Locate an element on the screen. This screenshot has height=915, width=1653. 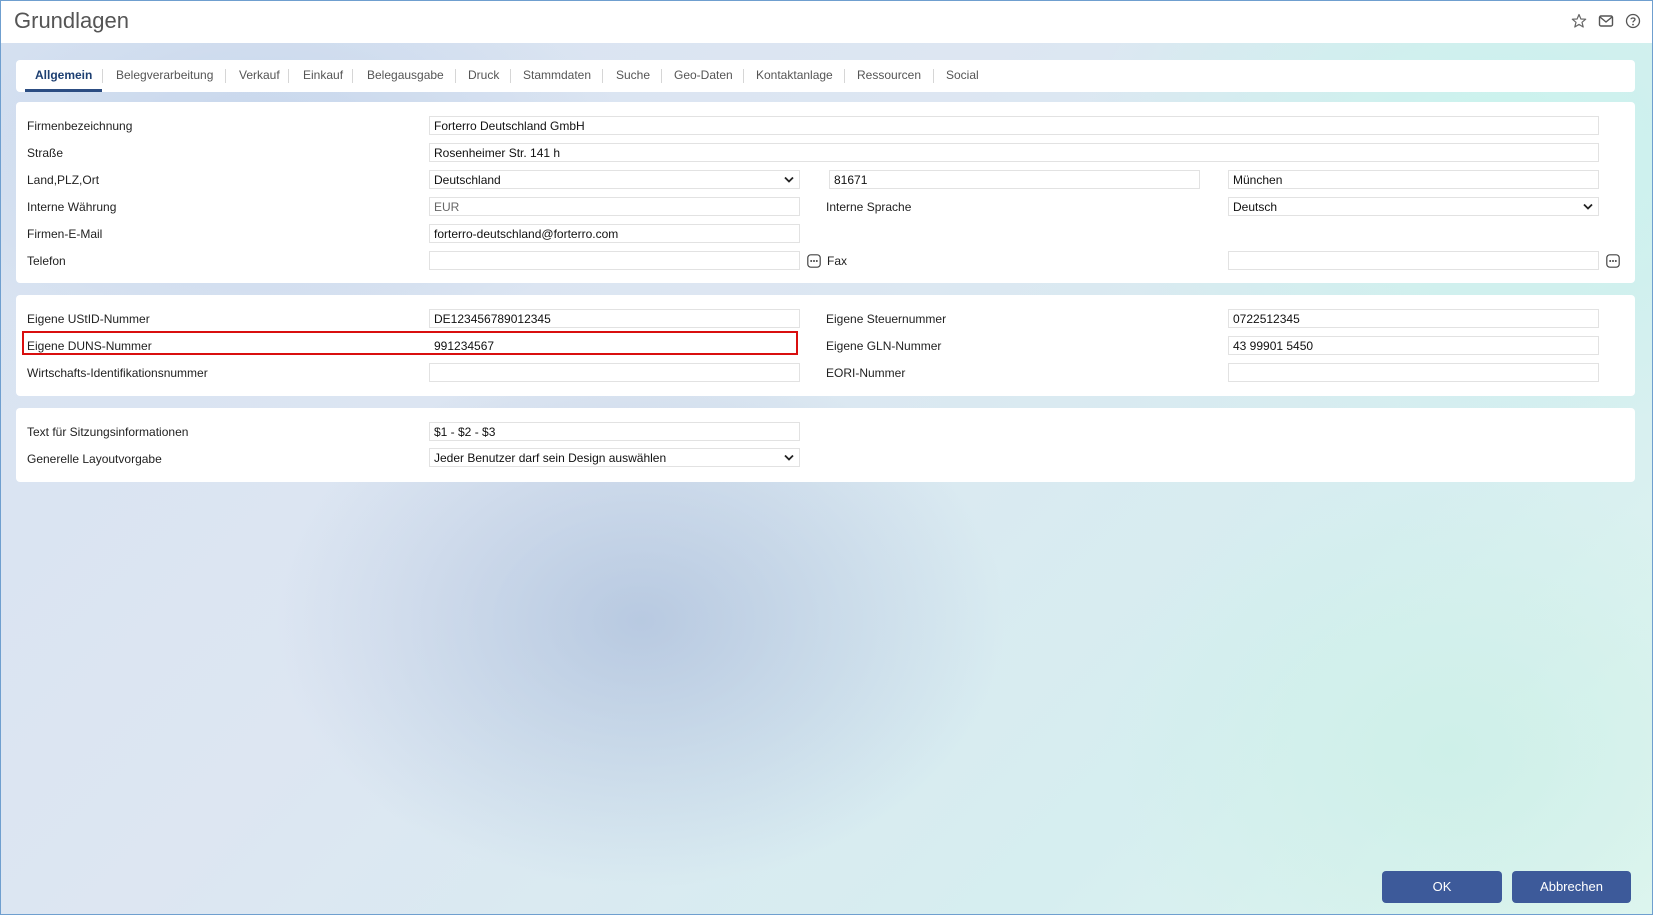
ustid-label: Eigene UStID-Nummer is located at coordinates (88, 319).